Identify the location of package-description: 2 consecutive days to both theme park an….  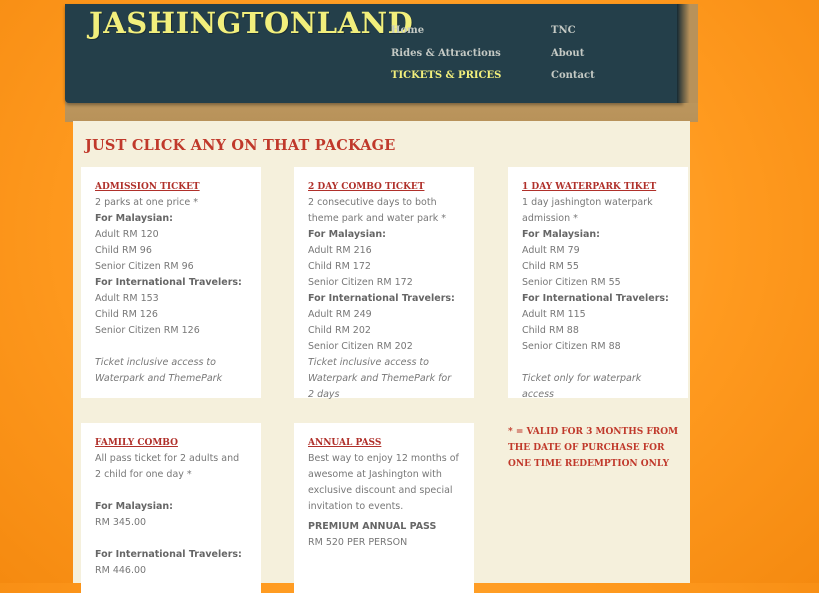
(377, 210).